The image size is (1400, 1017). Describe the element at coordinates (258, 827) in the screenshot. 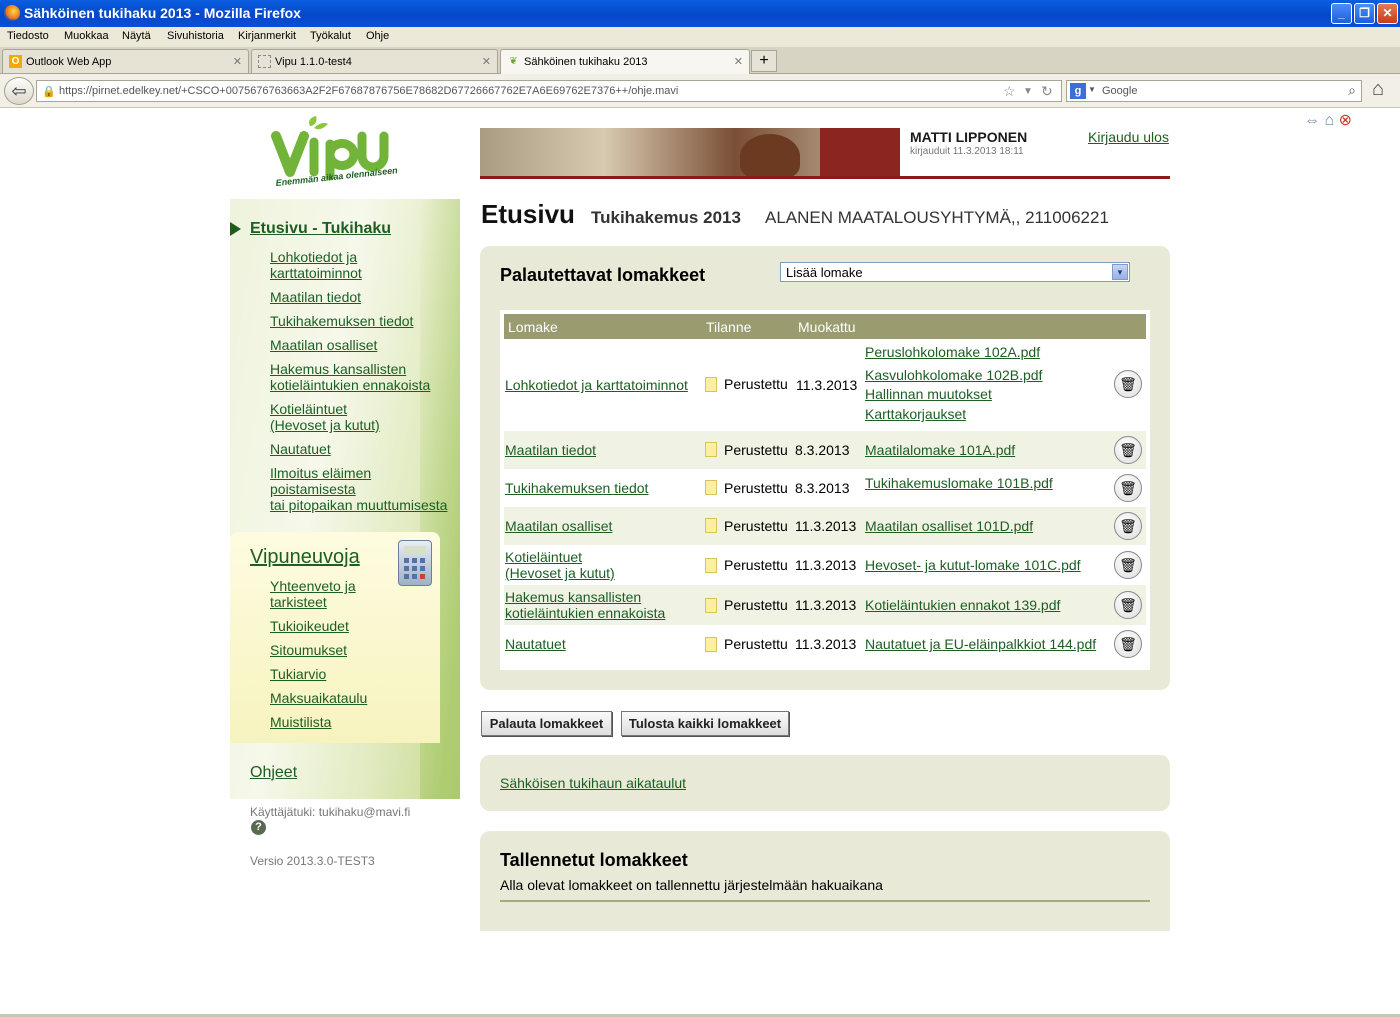

I see `help-icon: ?` at that location.